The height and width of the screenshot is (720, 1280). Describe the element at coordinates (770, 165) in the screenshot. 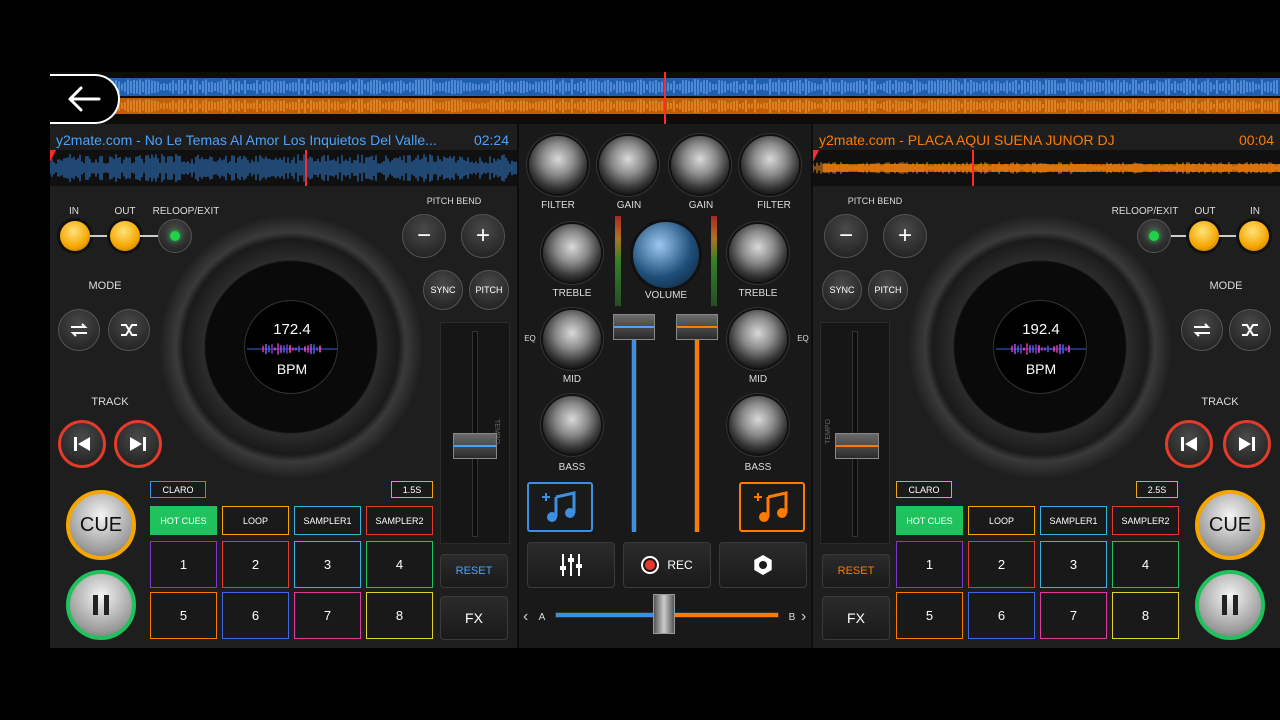

I see `right-filter-knob` at that location.